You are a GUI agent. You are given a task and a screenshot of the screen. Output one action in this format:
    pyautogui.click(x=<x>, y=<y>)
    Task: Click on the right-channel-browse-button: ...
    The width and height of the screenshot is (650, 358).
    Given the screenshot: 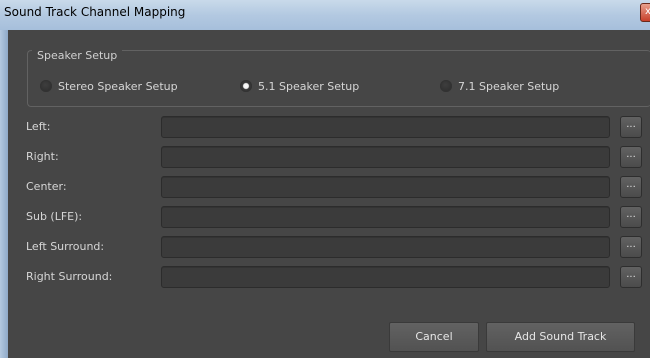 What is the action you would take?
    pyautogui.click(x=631, y=157)
    